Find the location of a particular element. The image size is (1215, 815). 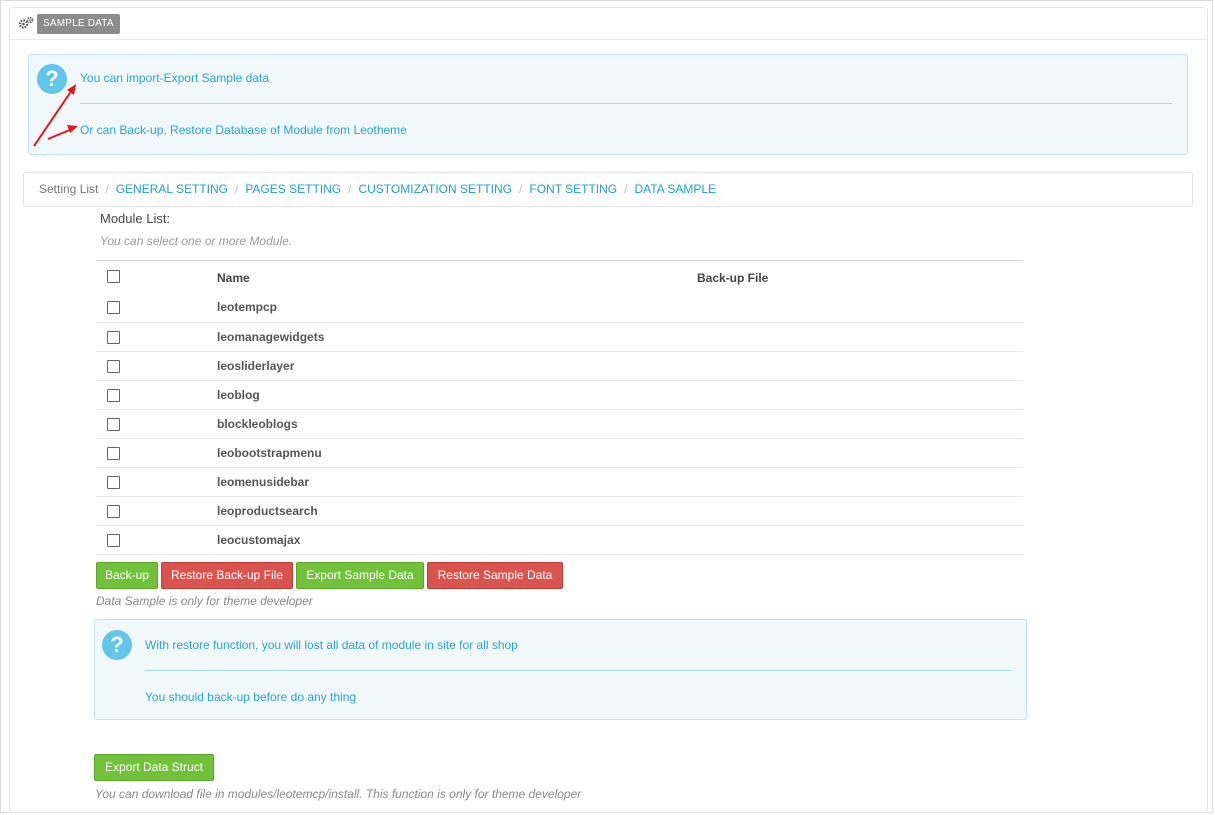

module-name: leobootstrapmenu is located at coordinates (269, 453).